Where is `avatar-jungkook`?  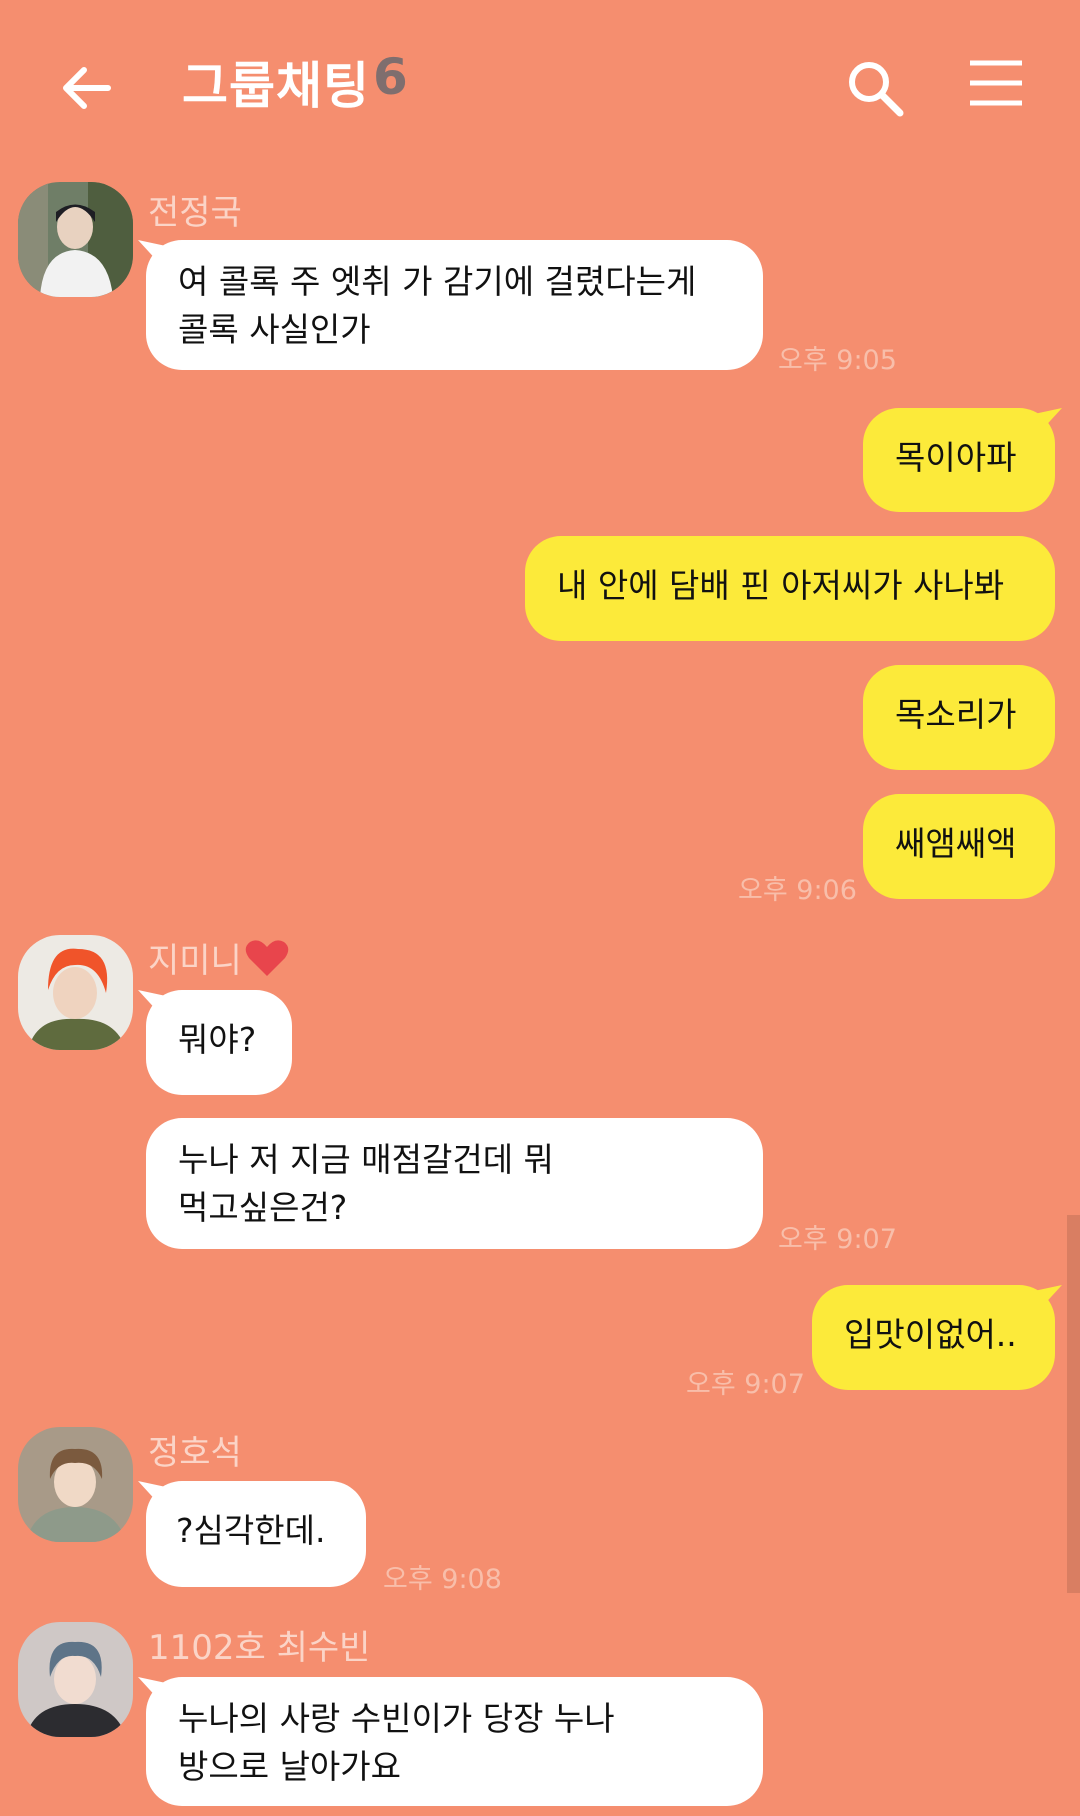 avatar-jungkook is located at coordinates (75, 239).